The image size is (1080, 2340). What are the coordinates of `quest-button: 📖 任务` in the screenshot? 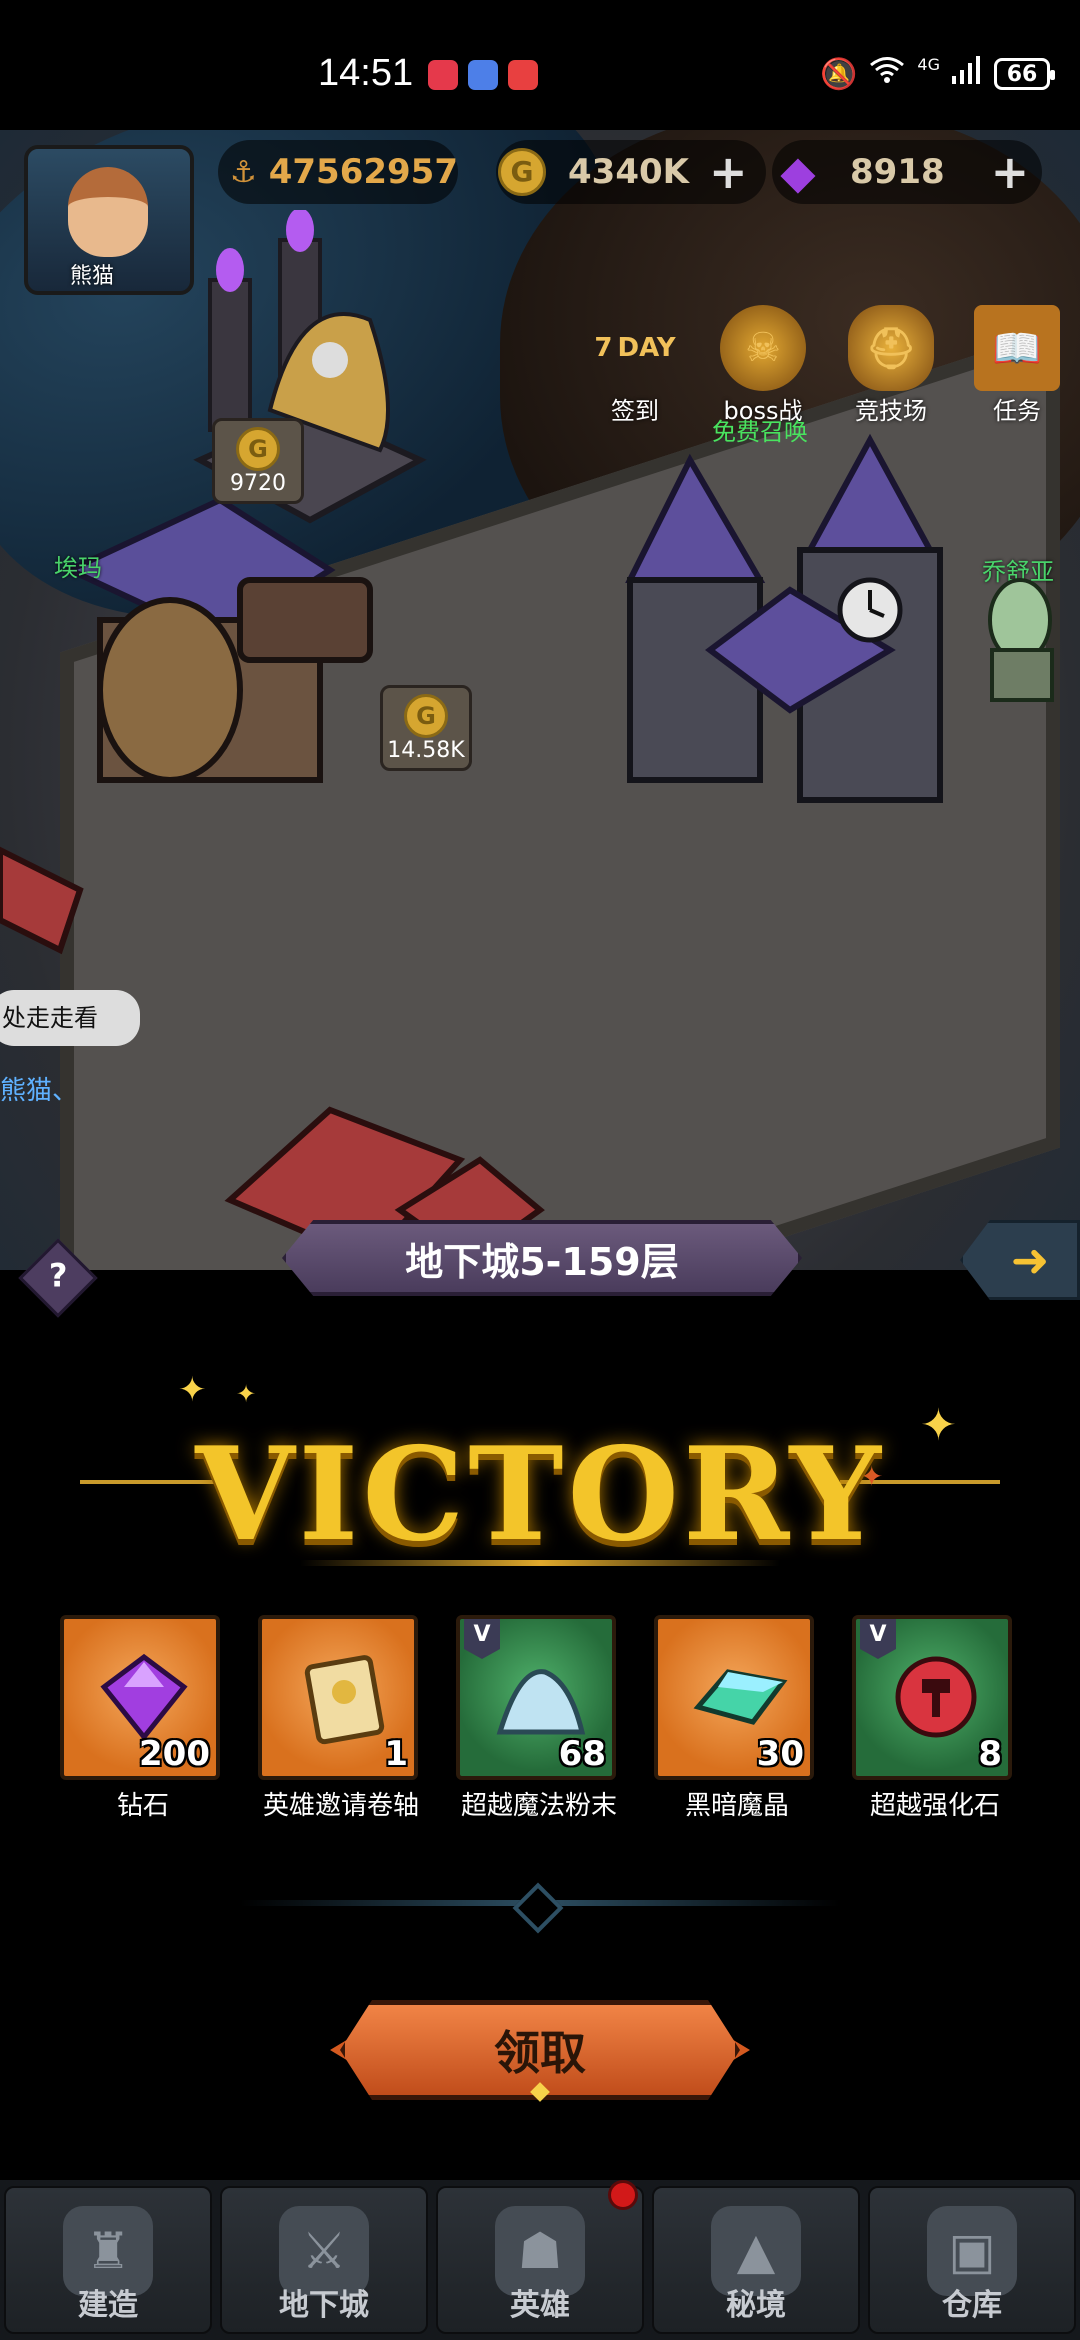 It's located at (1017, 365).